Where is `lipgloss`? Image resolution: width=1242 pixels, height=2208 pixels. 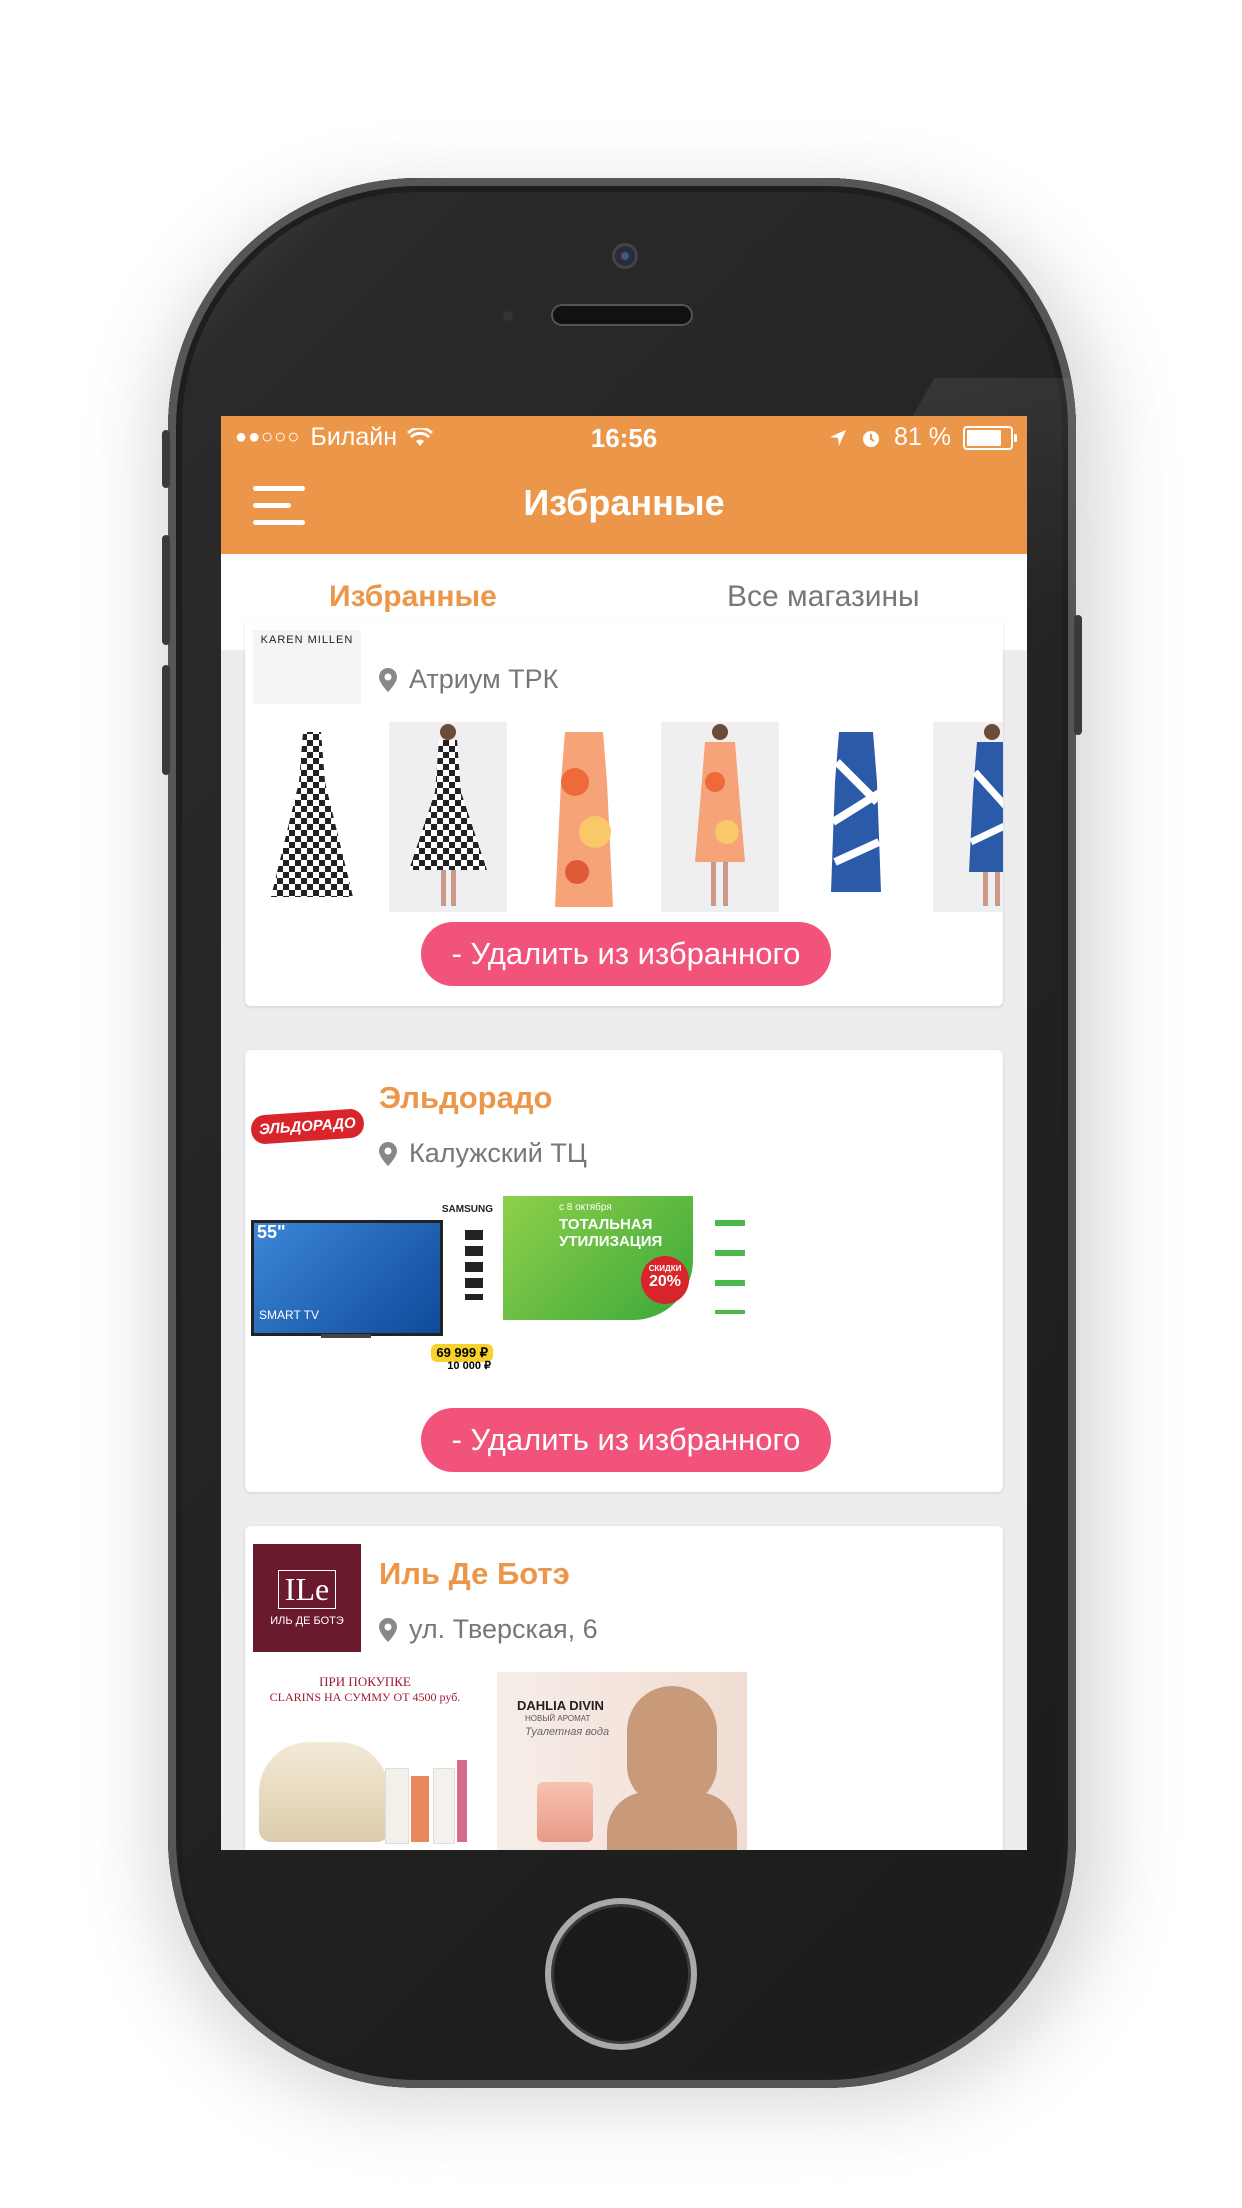
lipgloss is located at coordinates (462, 1801).